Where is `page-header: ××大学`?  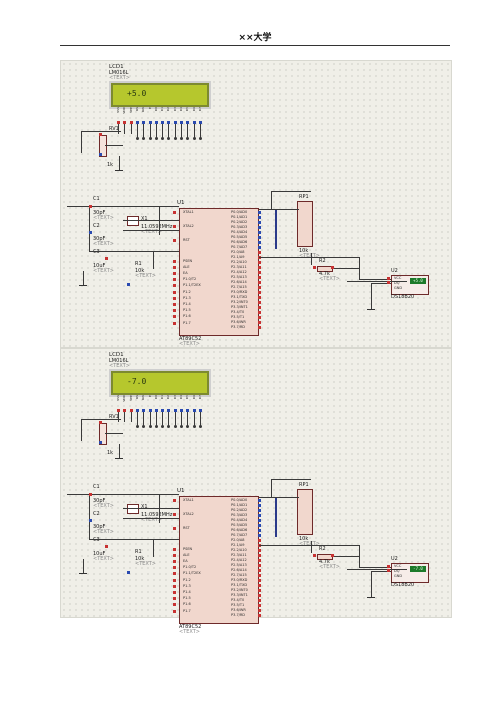
page-header: ××大学 is located at coordinates (255, 38).